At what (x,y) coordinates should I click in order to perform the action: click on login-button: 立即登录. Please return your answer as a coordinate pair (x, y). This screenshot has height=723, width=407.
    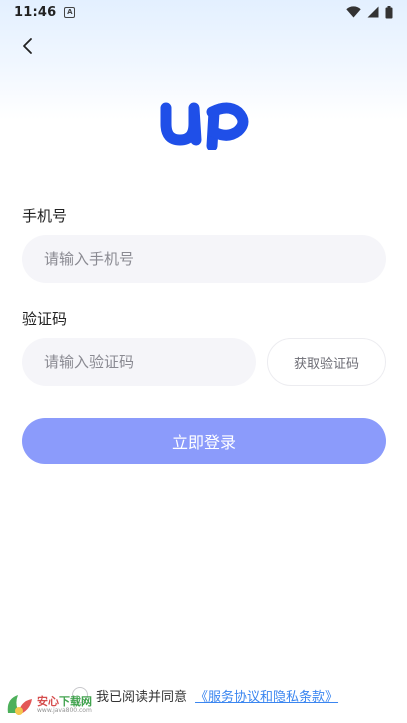
    Looking at the image, I should click on (204, 441).